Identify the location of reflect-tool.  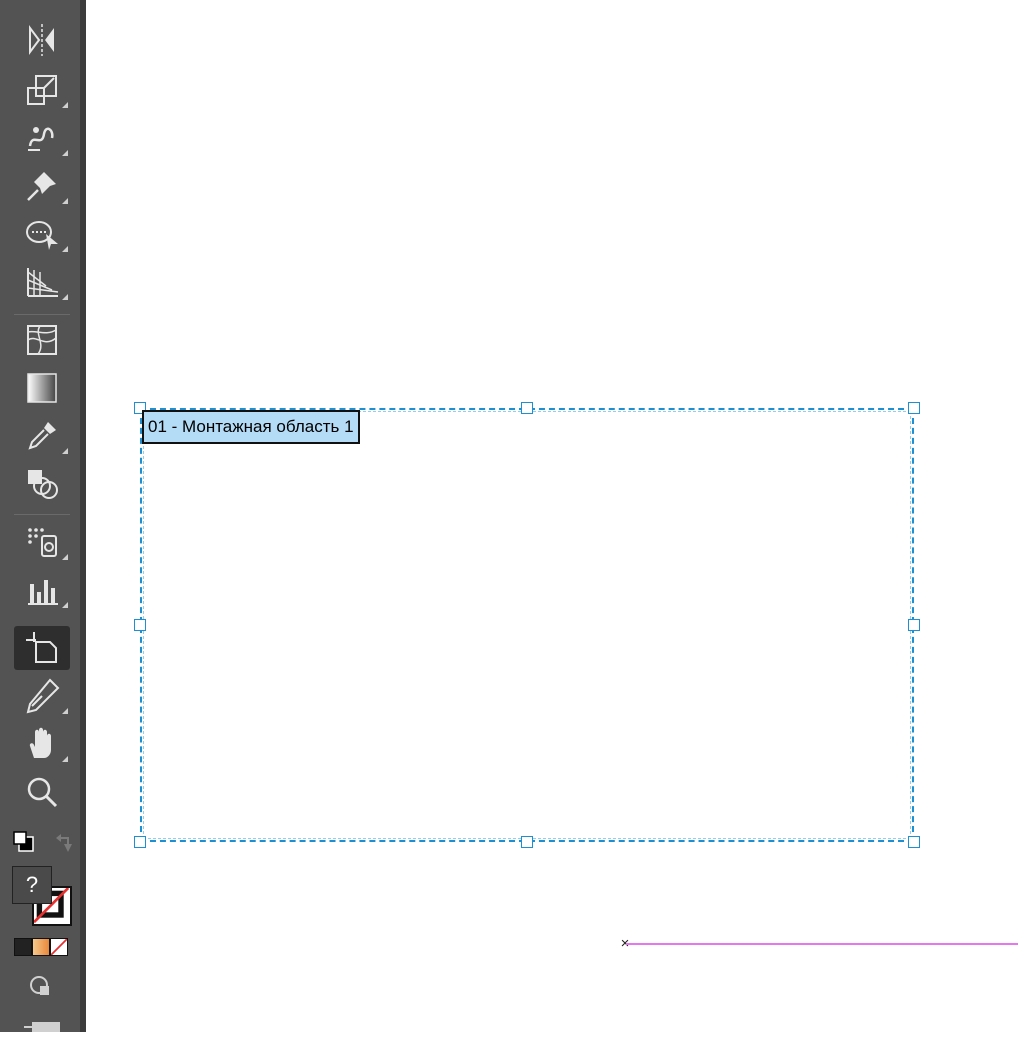
(42, 40).